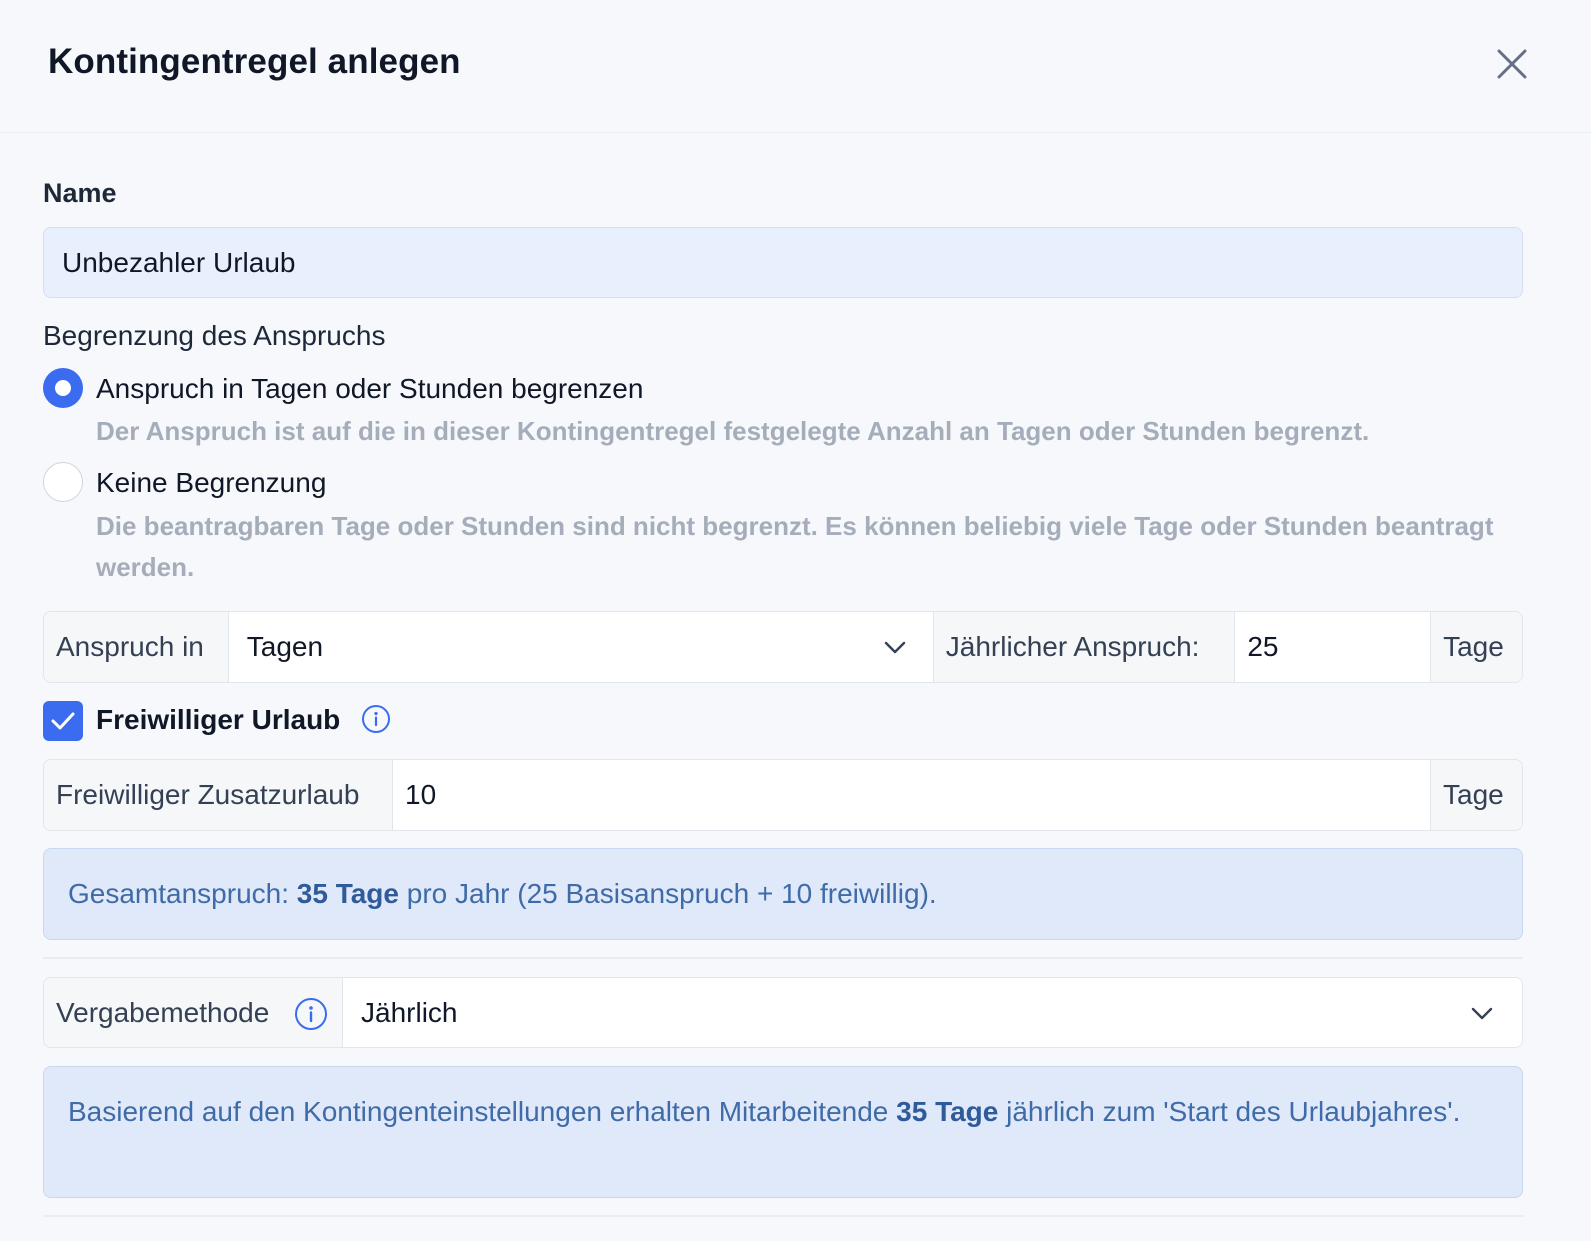 The image size is (1591, 1241). What do you see at coordinates (783, 1216) in the screenshot?
I see `divider-bottom` at bounding box center [783, 1216].